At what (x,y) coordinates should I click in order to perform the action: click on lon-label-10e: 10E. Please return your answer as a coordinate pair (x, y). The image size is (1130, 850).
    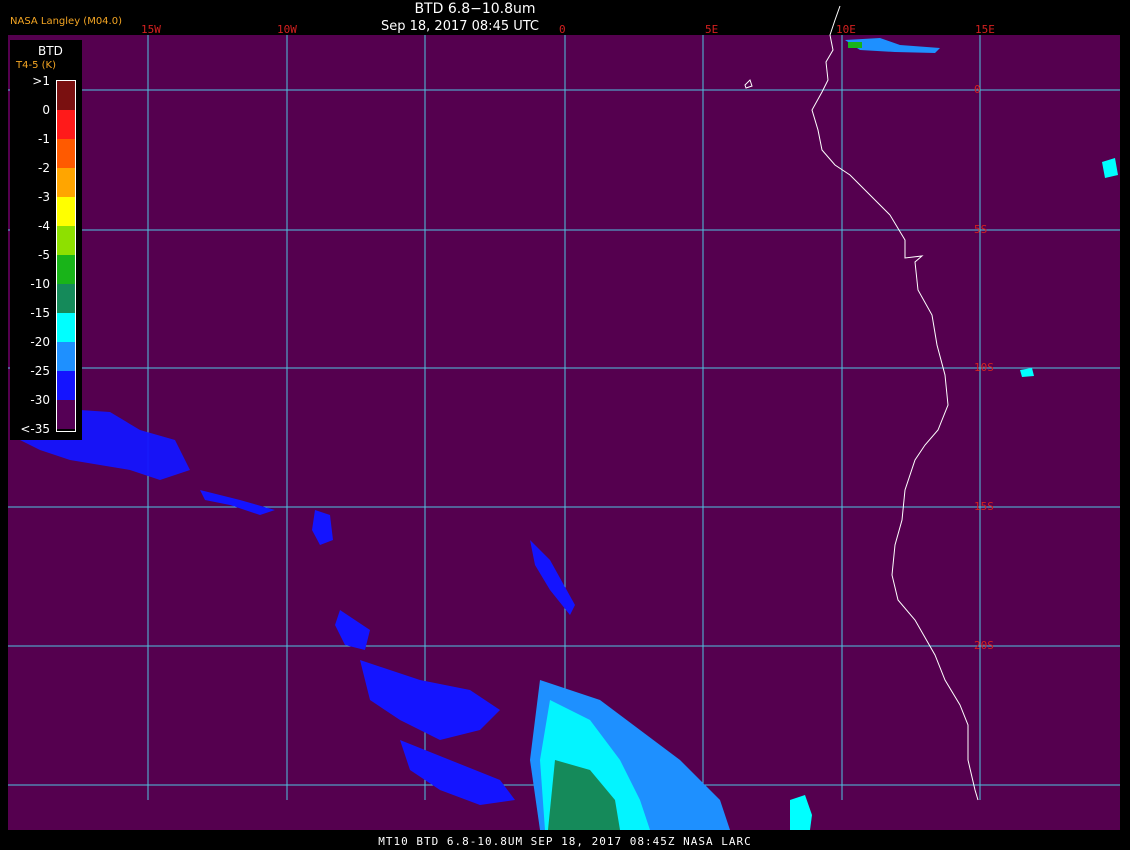
    Looking at the image, I should click on (846, 29).